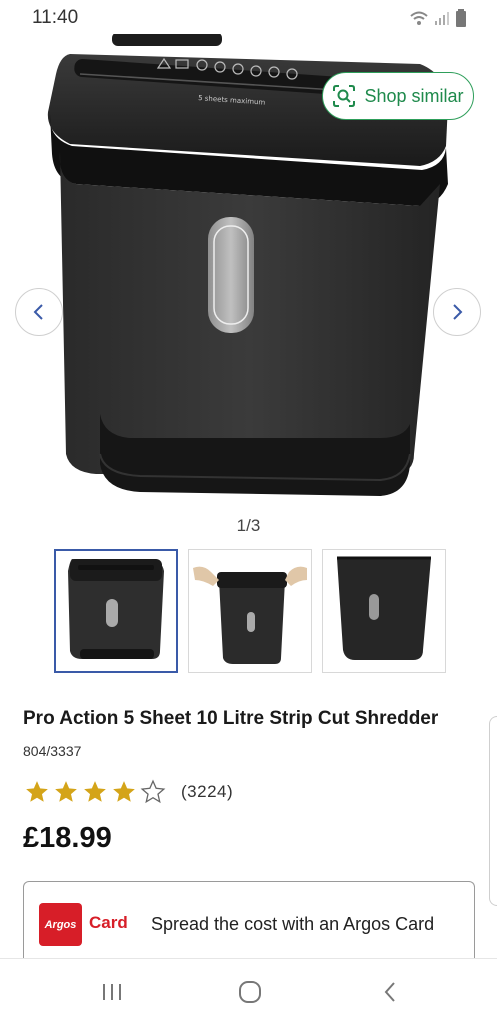 This screenshot has height=1024, width=497. I want to click on recent-apps-button, so click(112, 992).